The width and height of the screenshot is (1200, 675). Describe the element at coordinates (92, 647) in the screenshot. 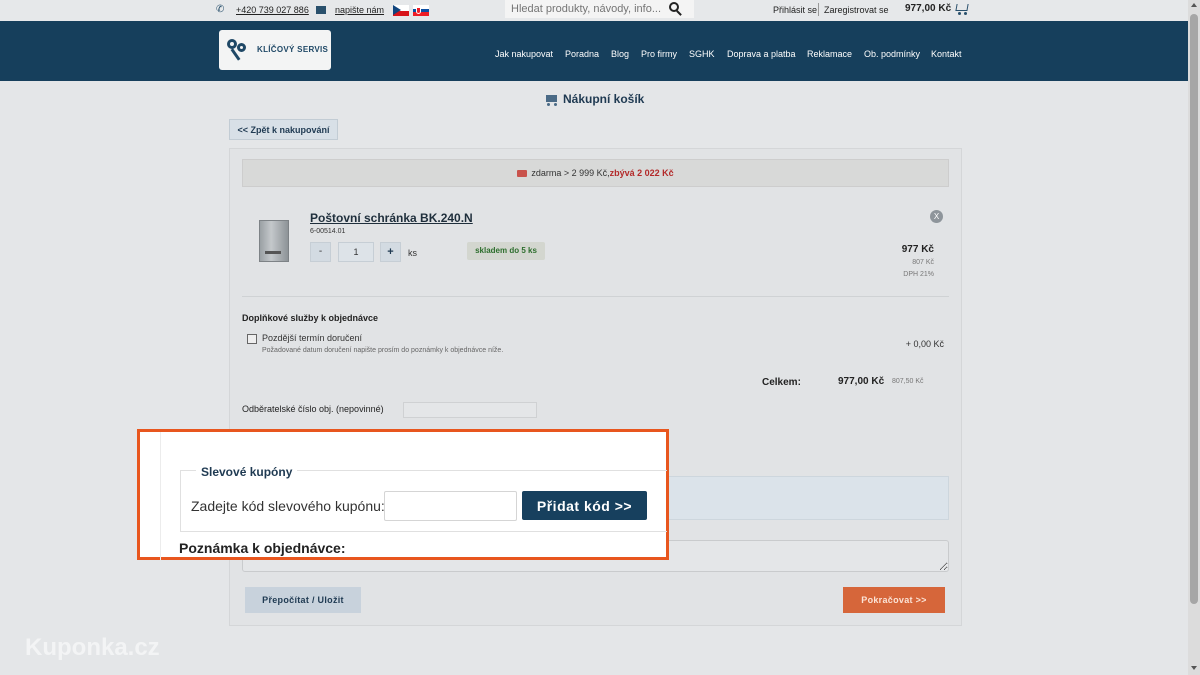

I see `watermark: Kuponka.cz` at that location.